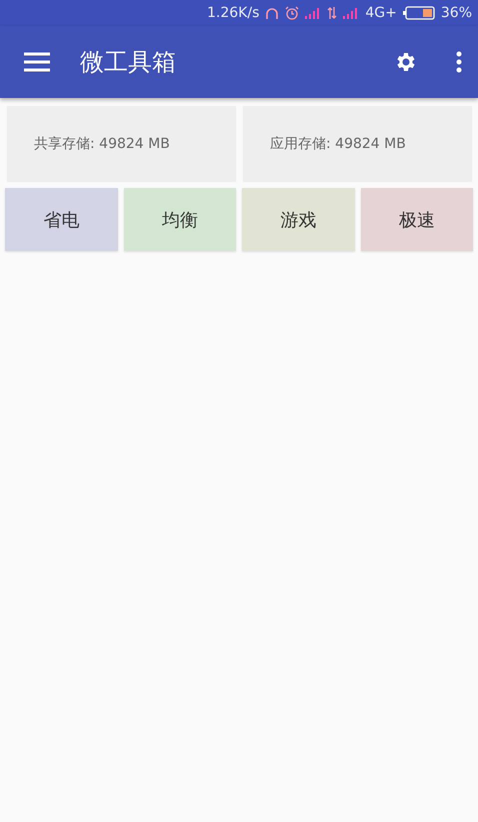  What do you see at coordinates (298, 219) in the screenshot?
I see `mode-button: 游戏` at bounding box center [298, 219].